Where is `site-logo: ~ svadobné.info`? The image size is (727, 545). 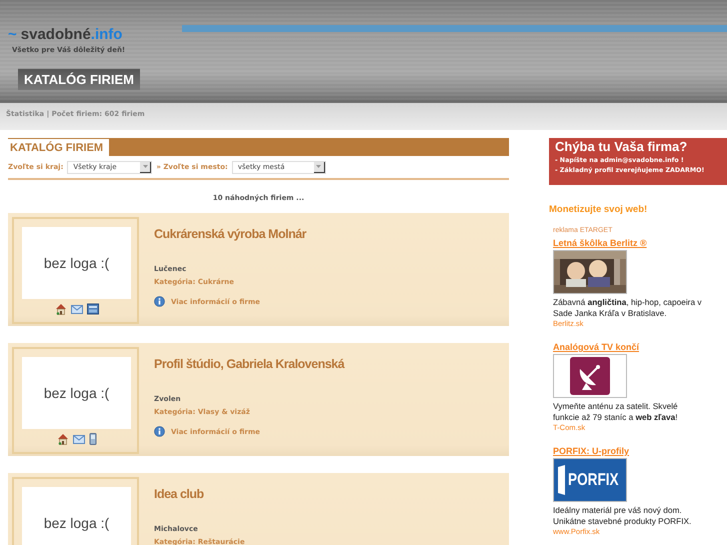 site-logo: ~ svadobné.info is located at coordinates (65, 34).